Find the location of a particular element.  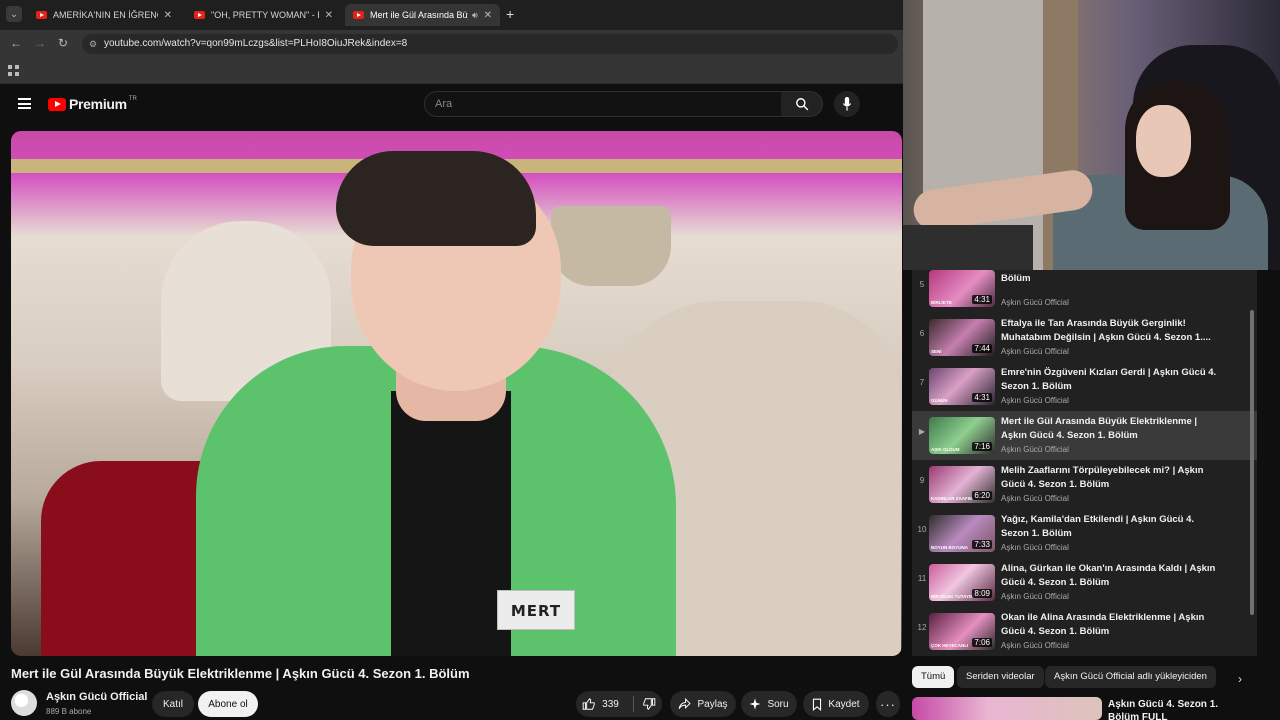

save-button: Kaydet is located at coordinates (836, 704).